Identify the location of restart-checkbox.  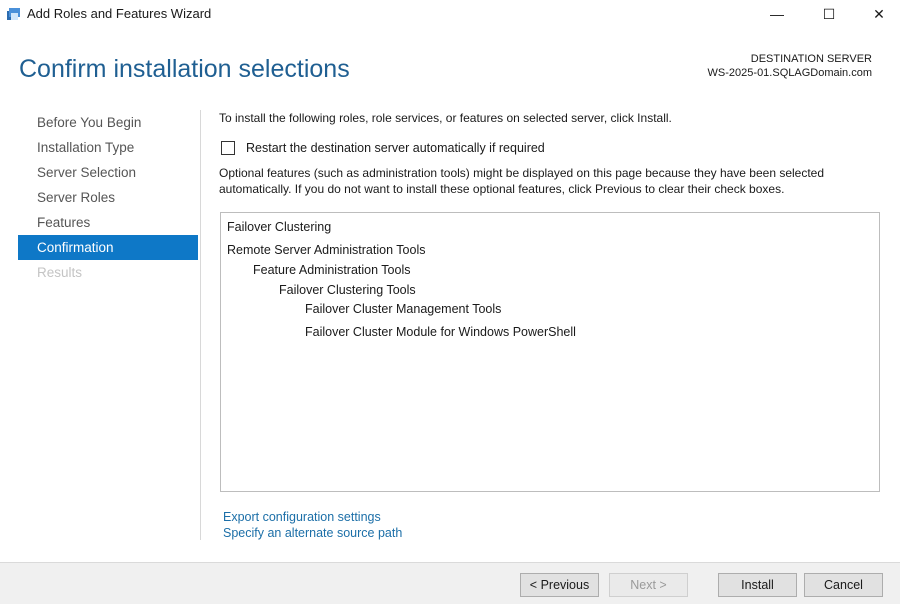
(228, 148).